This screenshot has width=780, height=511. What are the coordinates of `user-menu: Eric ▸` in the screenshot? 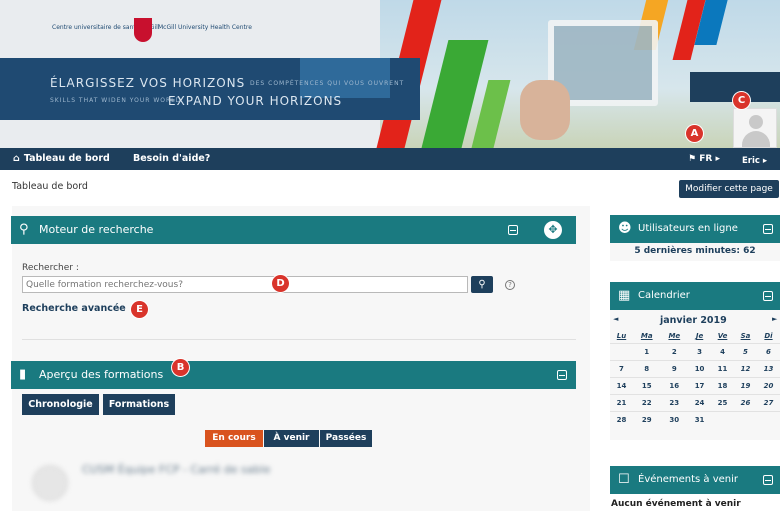 It's located at (754, 161).